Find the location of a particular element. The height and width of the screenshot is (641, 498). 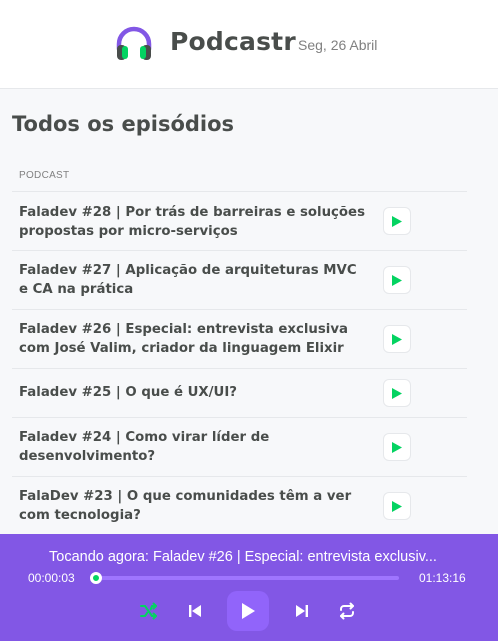

page-title: Todos os episódios is located at coordinates (123, 124).